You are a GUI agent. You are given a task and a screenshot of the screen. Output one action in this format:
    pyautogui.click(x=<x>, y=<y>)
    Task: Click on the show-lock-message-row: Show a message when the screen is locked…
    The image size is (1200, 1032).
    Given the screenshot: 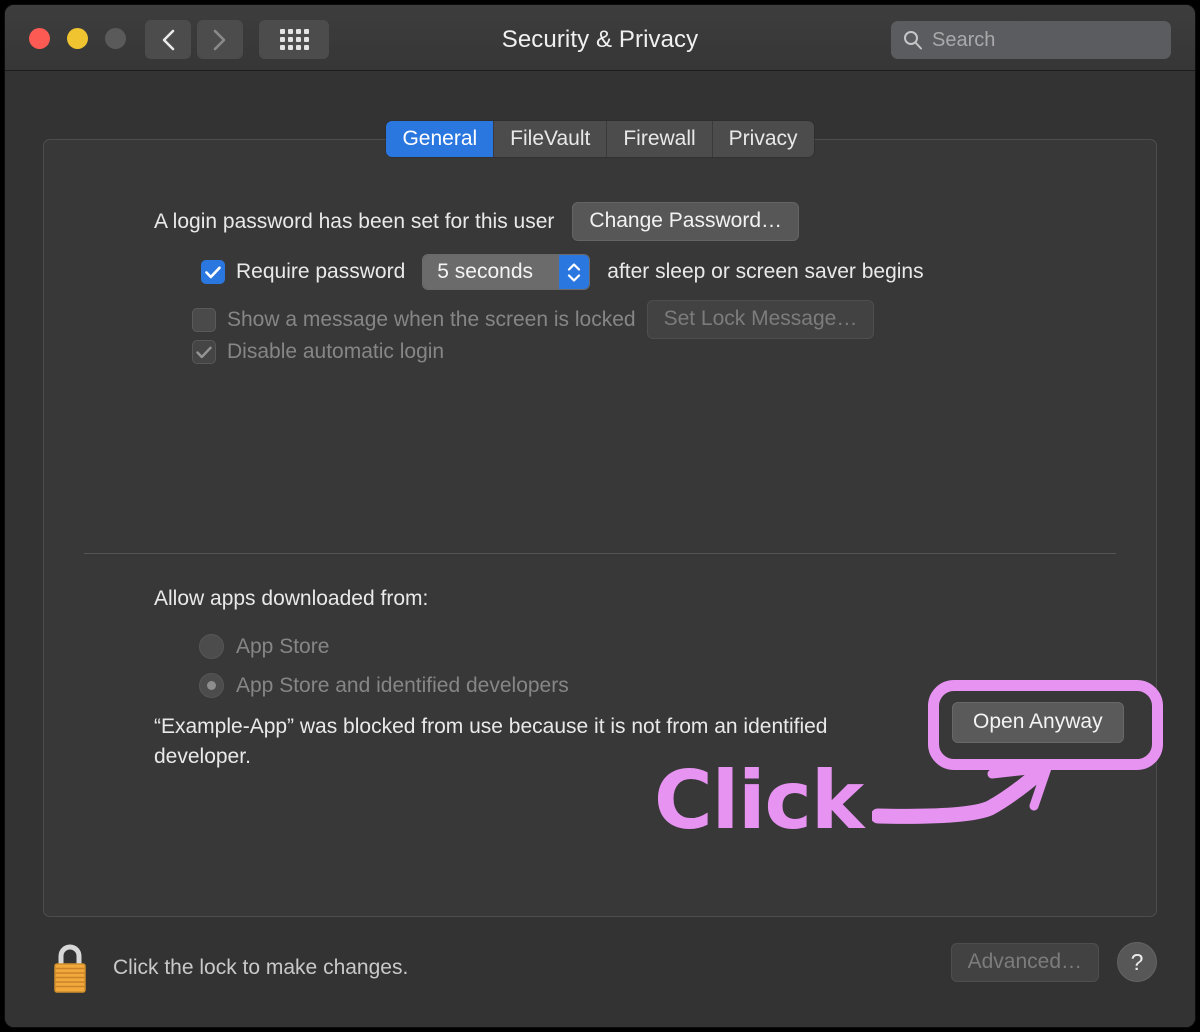 What is the action you would take?
    pyautogui.click(x=533, y=319)
    